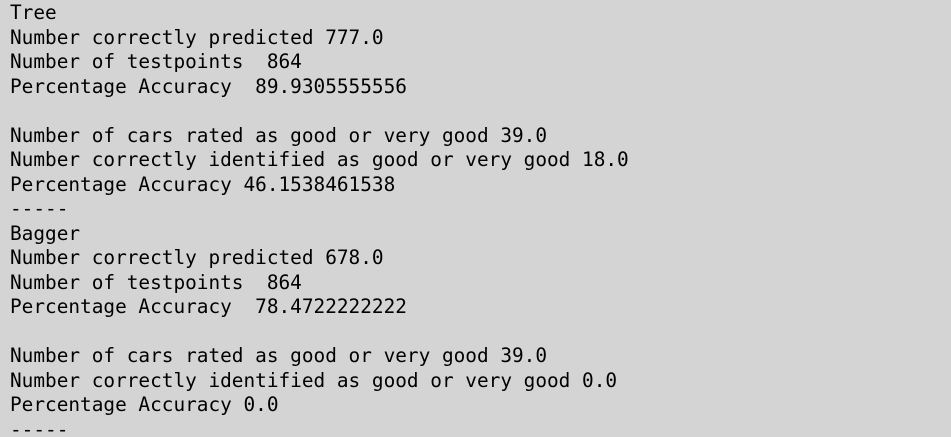 The width and height of the screenshot is (951, 437). What do you see at coordinates (156, 61) in the screenshot?
I see `console-line-tree-testpoints: Number of testpoints 864` at bounding box center [156, 61].